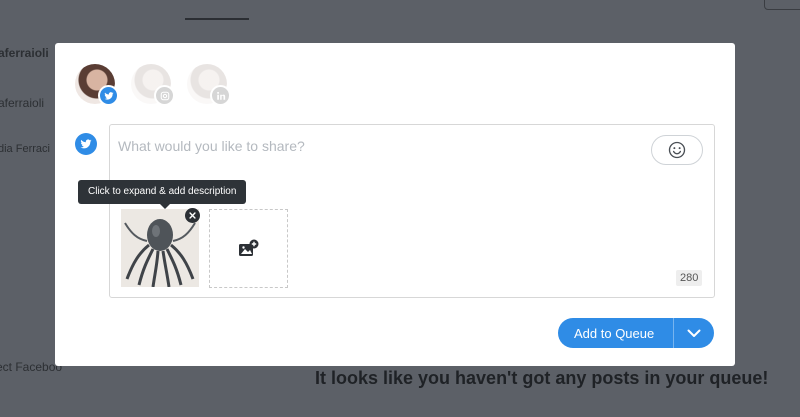 The width and height of the screenshot is (800, 417). I want to click on remove-media-button, so click(192, 215).